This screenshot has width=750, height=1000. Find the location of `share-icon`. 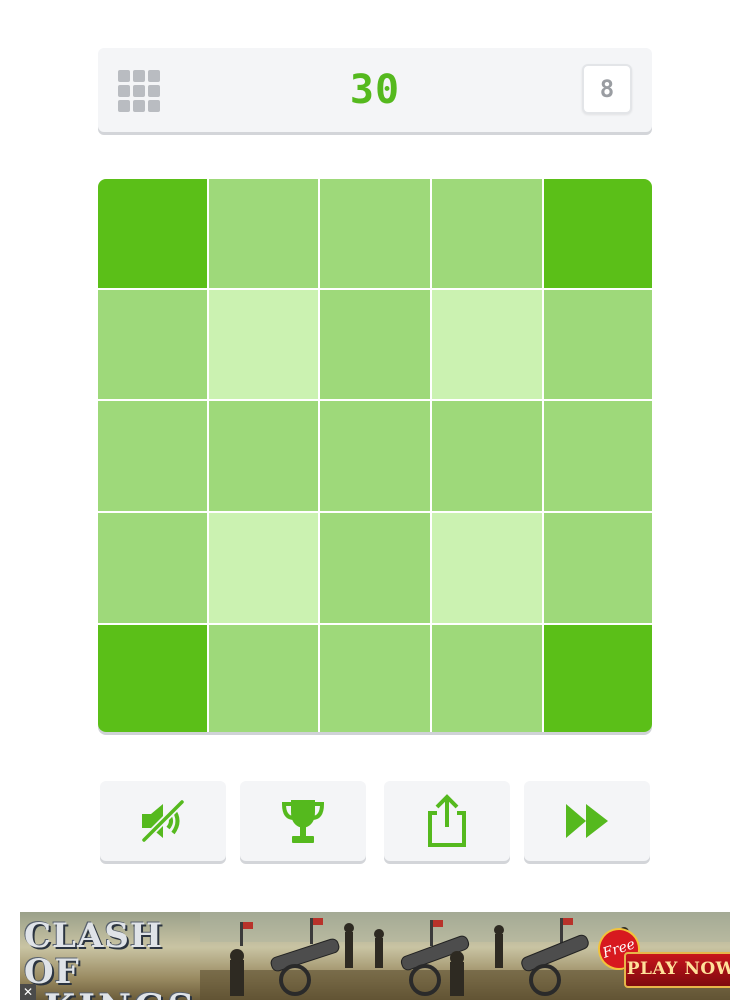

share-icon is located at coordinates (447, 820).